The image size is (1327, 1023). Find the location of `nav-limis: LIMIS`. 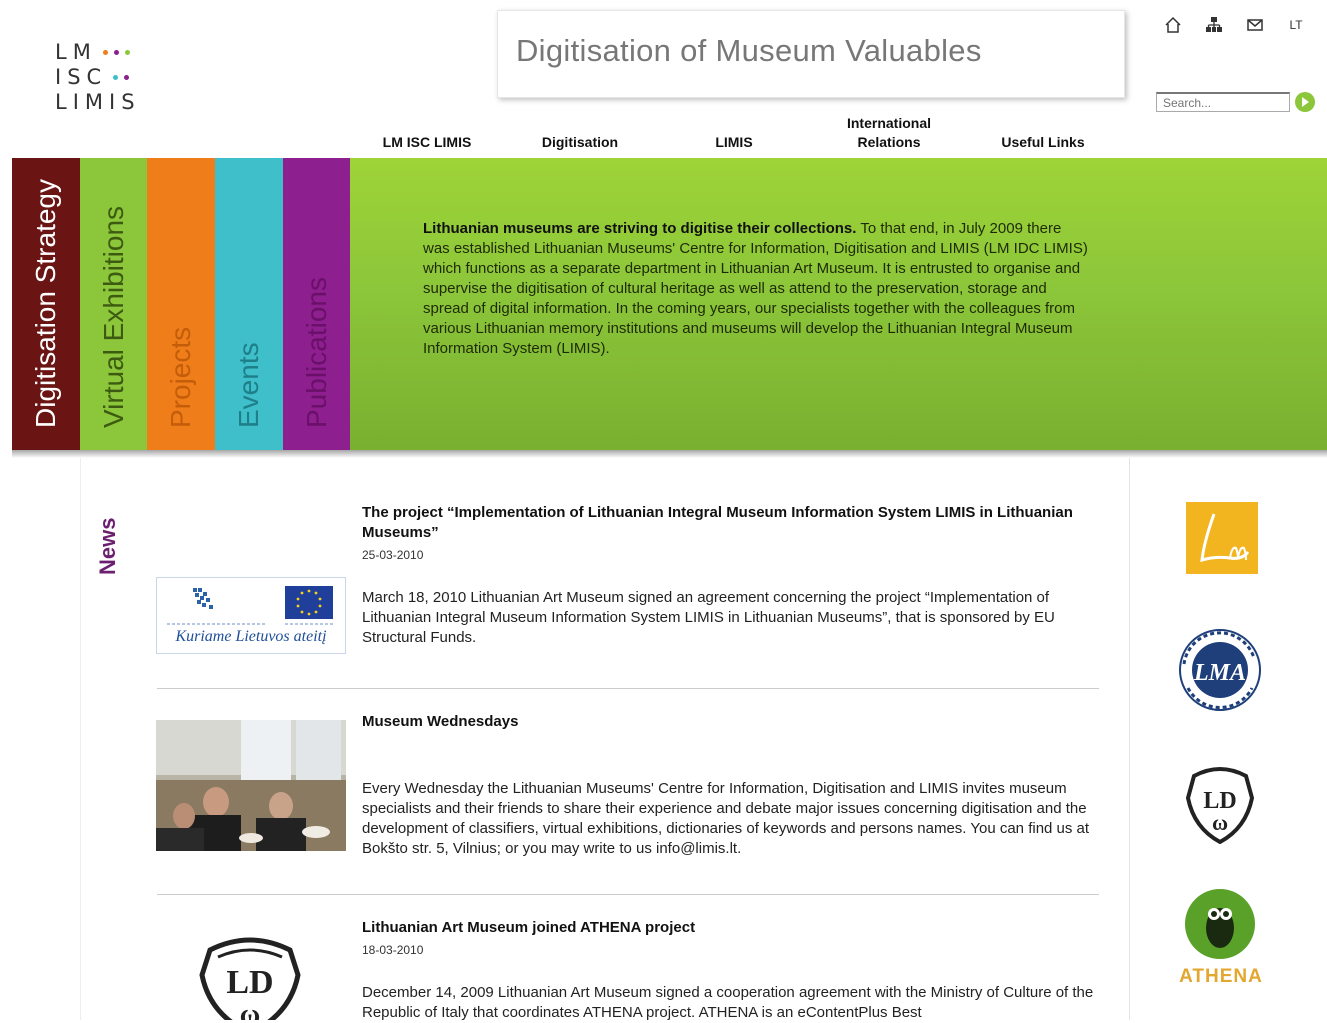

nav-limis: LIMIS is located at coordinates (734, 142).